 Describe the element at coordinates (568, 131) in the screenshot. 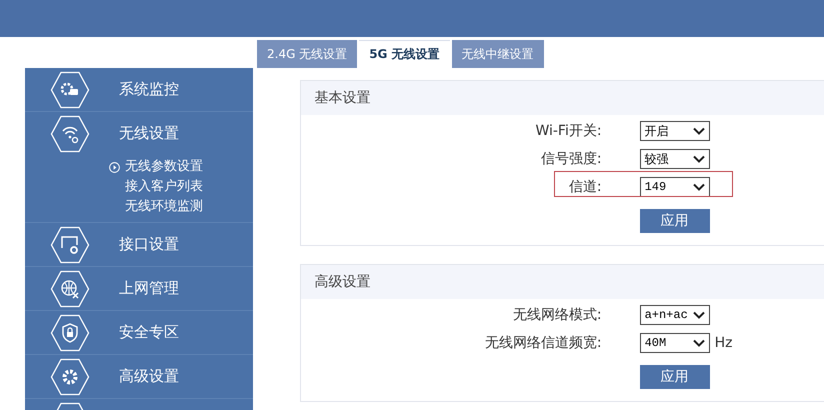

I see `field-label: Wi-Fi开关:` at that location.